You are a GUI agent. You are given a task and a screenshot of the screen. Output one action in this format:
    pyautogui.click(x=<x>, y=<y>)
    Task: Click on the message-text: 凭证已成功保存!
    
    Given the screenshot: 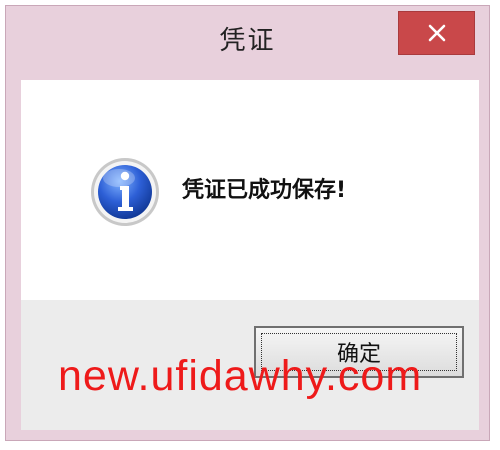 What is the action you would take?
    pyautogui.click(x=264, y=190)
    